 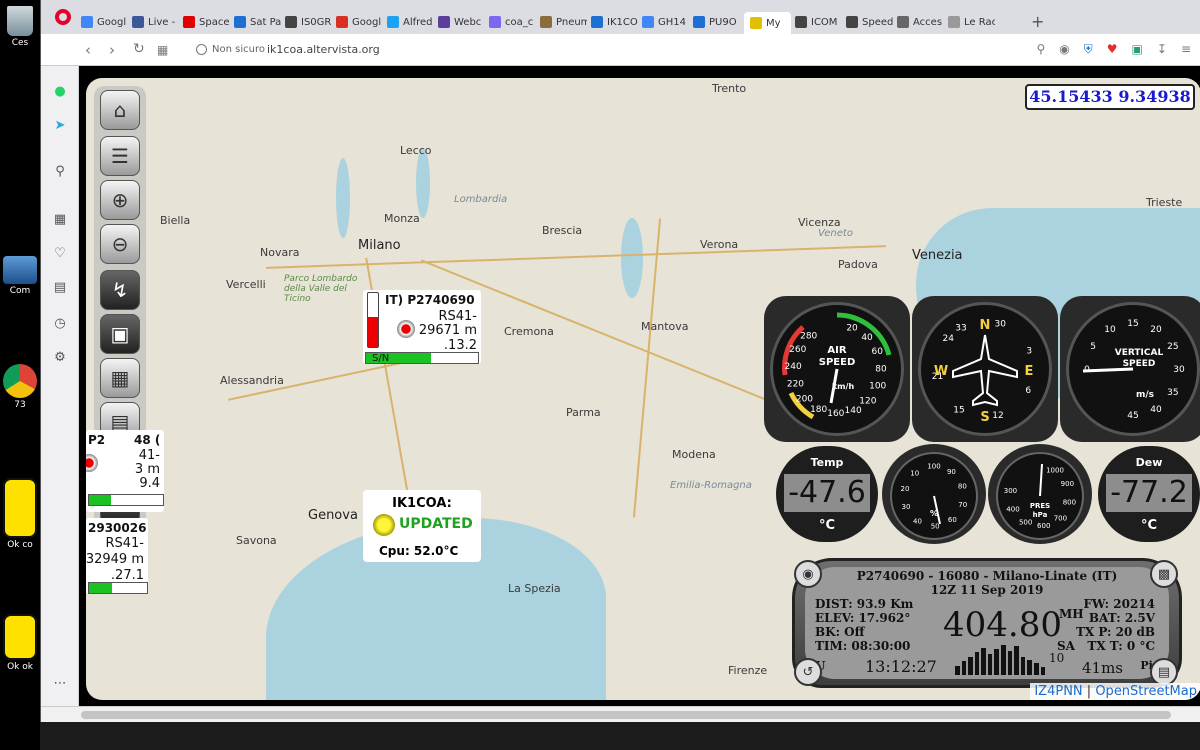 What do you see at coordinates (60, 93) in the screenshot?
I see `whatsapp-icon: ●` at bounding box center [60, 93].